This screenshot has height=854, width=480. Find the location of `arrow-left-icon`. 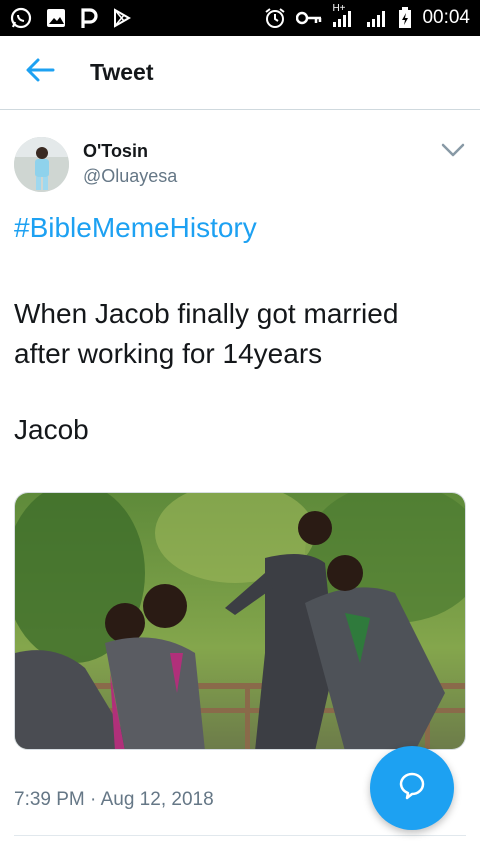

arrow-left-icon is located at coordinates (40, 72).